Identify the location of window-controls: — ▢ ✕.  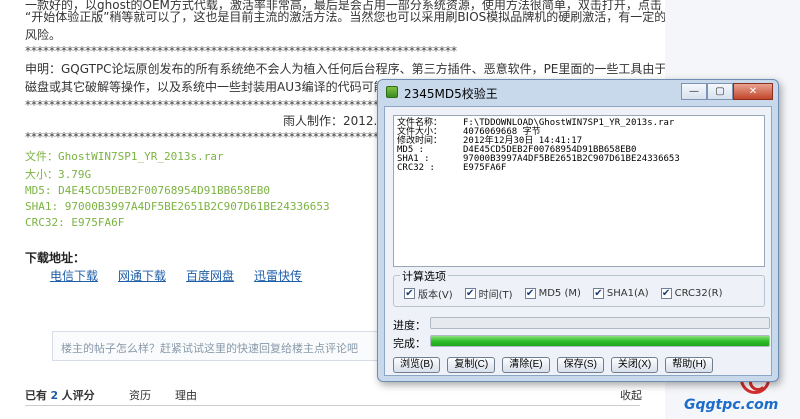
(727, 91).